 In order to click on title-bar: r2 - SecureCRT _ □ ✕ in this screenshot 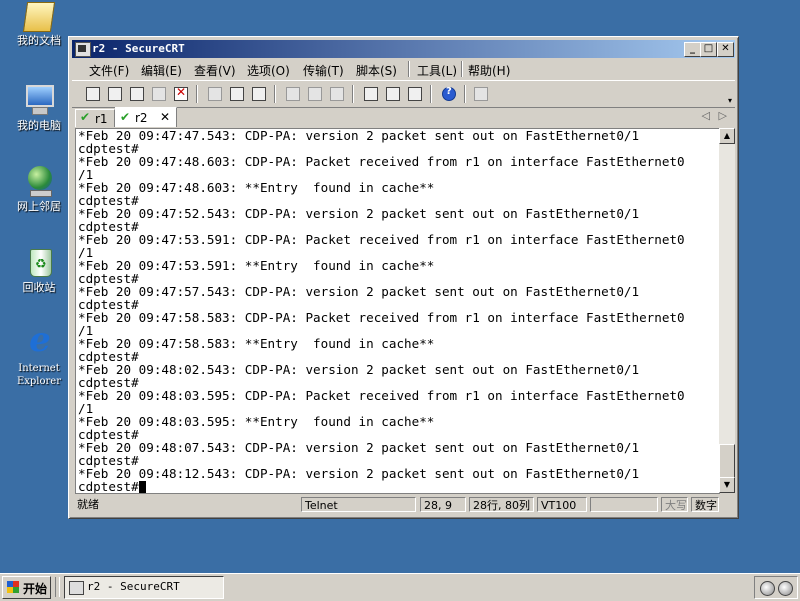, I will do `click(403, 49)`.